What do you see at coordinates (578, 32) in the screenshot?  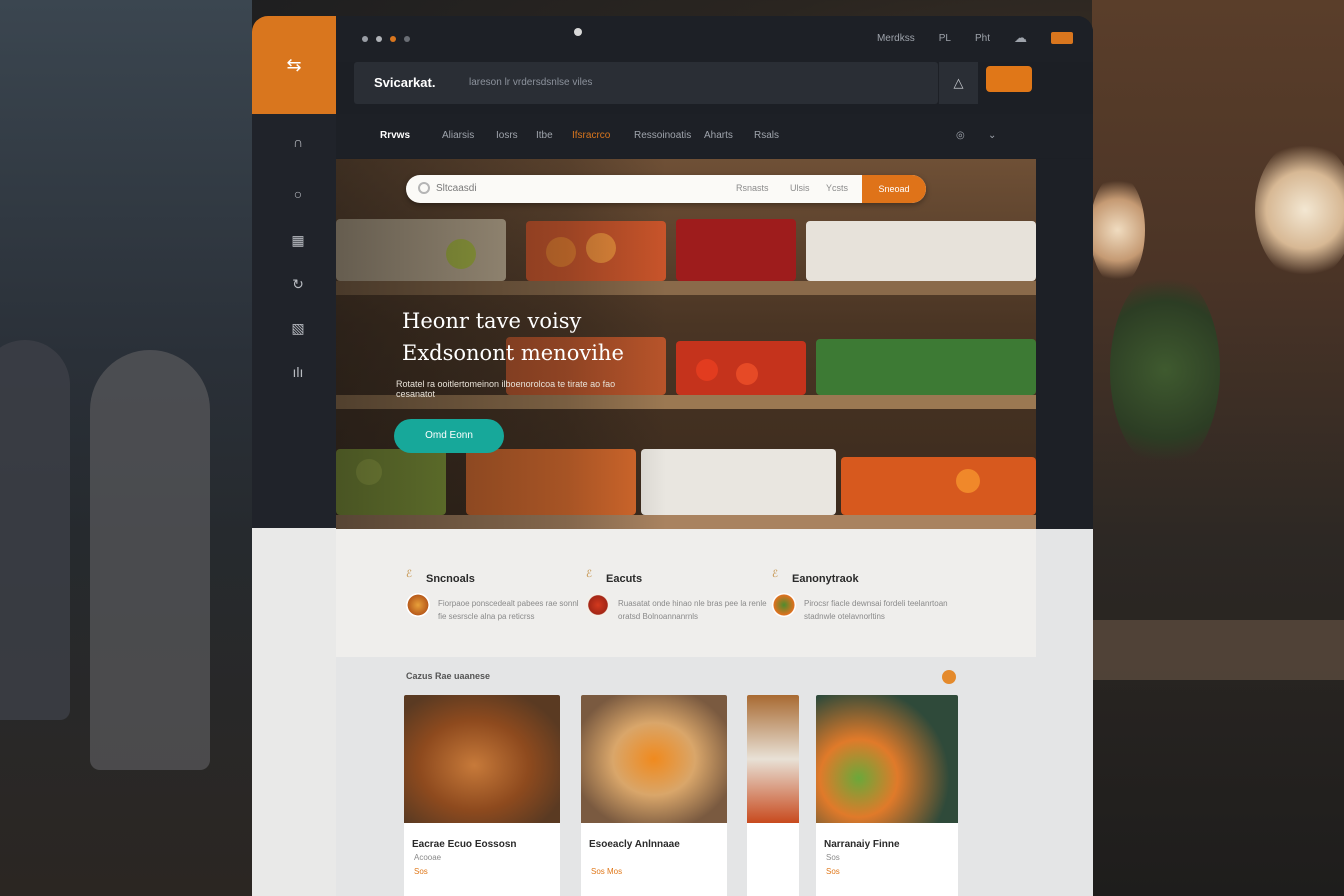 I see `camera` at bounding box center [578, 32].